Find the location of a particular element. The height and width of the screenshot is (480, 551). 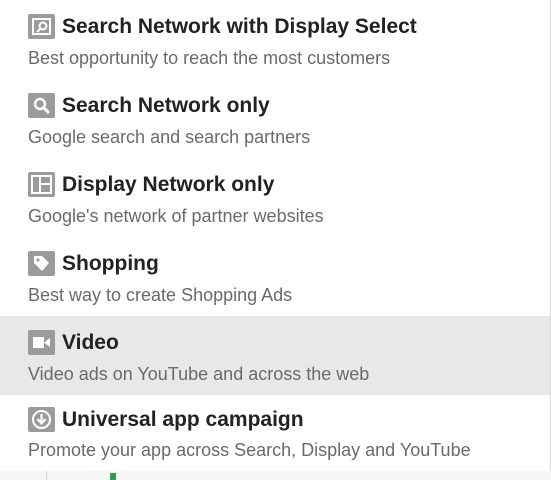

tag-icon is located at coordinates (41, 263).